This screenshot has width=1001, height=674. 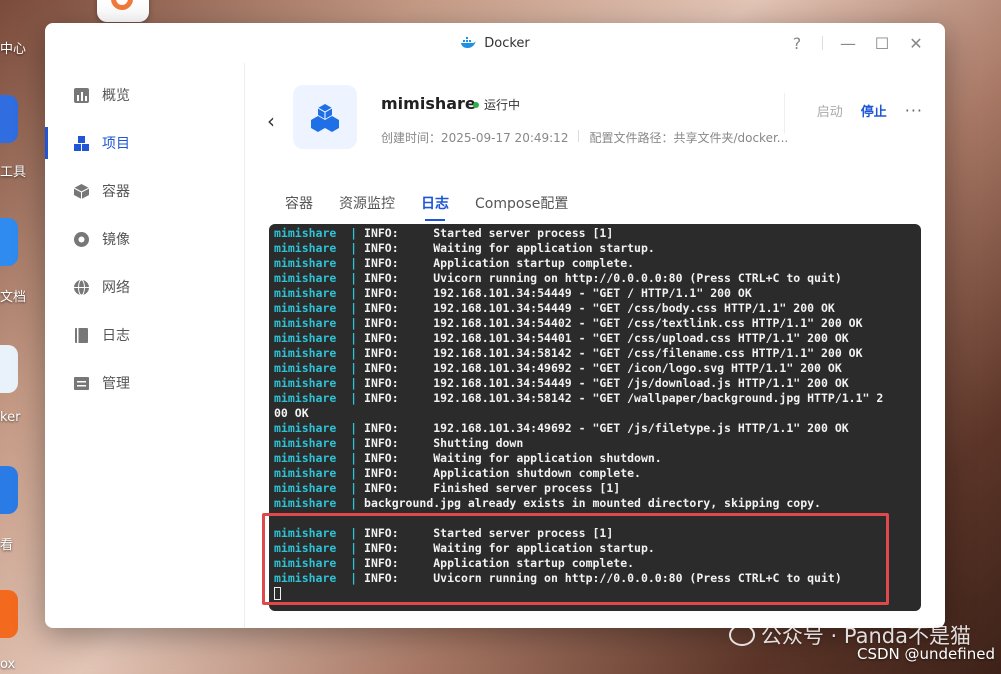 What do you see at coordinates (9, 119) in the screenshot?
I see `desktop-tools-icon` at bounding box center [9, 119].